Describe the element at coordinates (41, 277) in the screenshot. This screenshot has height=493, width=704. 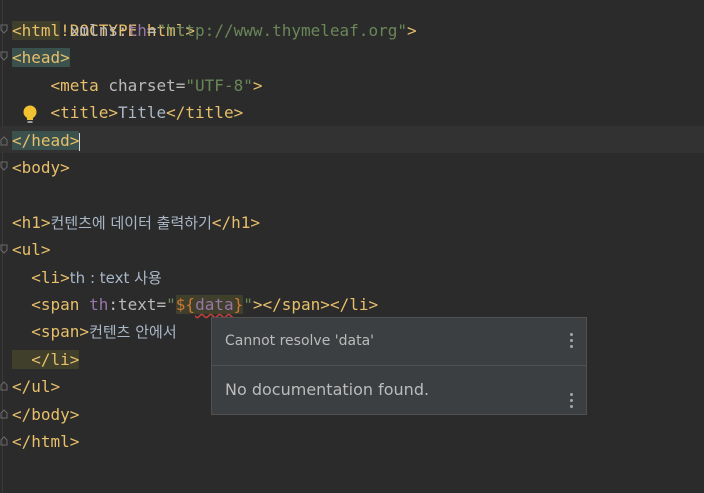
I see `li-open-tag: <li>` at that location.